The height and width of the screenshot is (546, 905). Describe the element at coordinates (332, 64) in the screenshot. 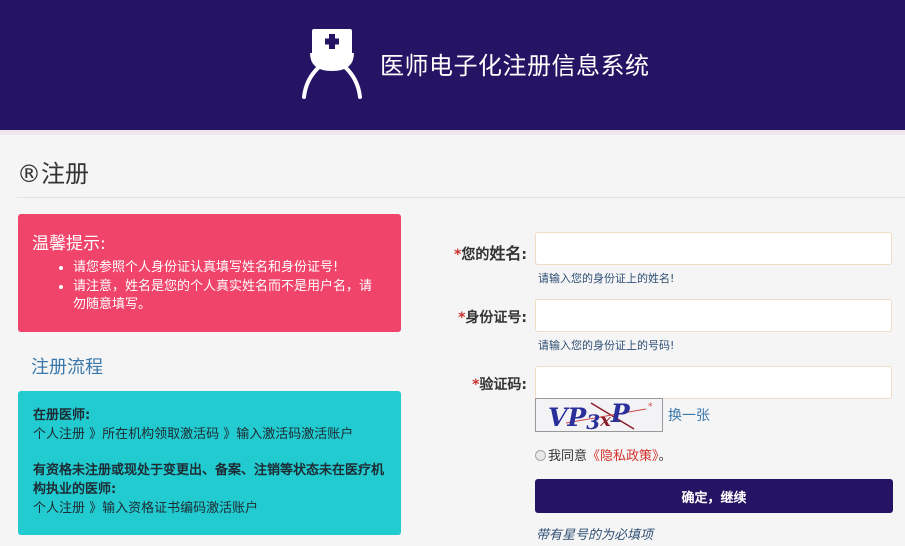

I see `doctor-nurse-cap-icon` at that location.